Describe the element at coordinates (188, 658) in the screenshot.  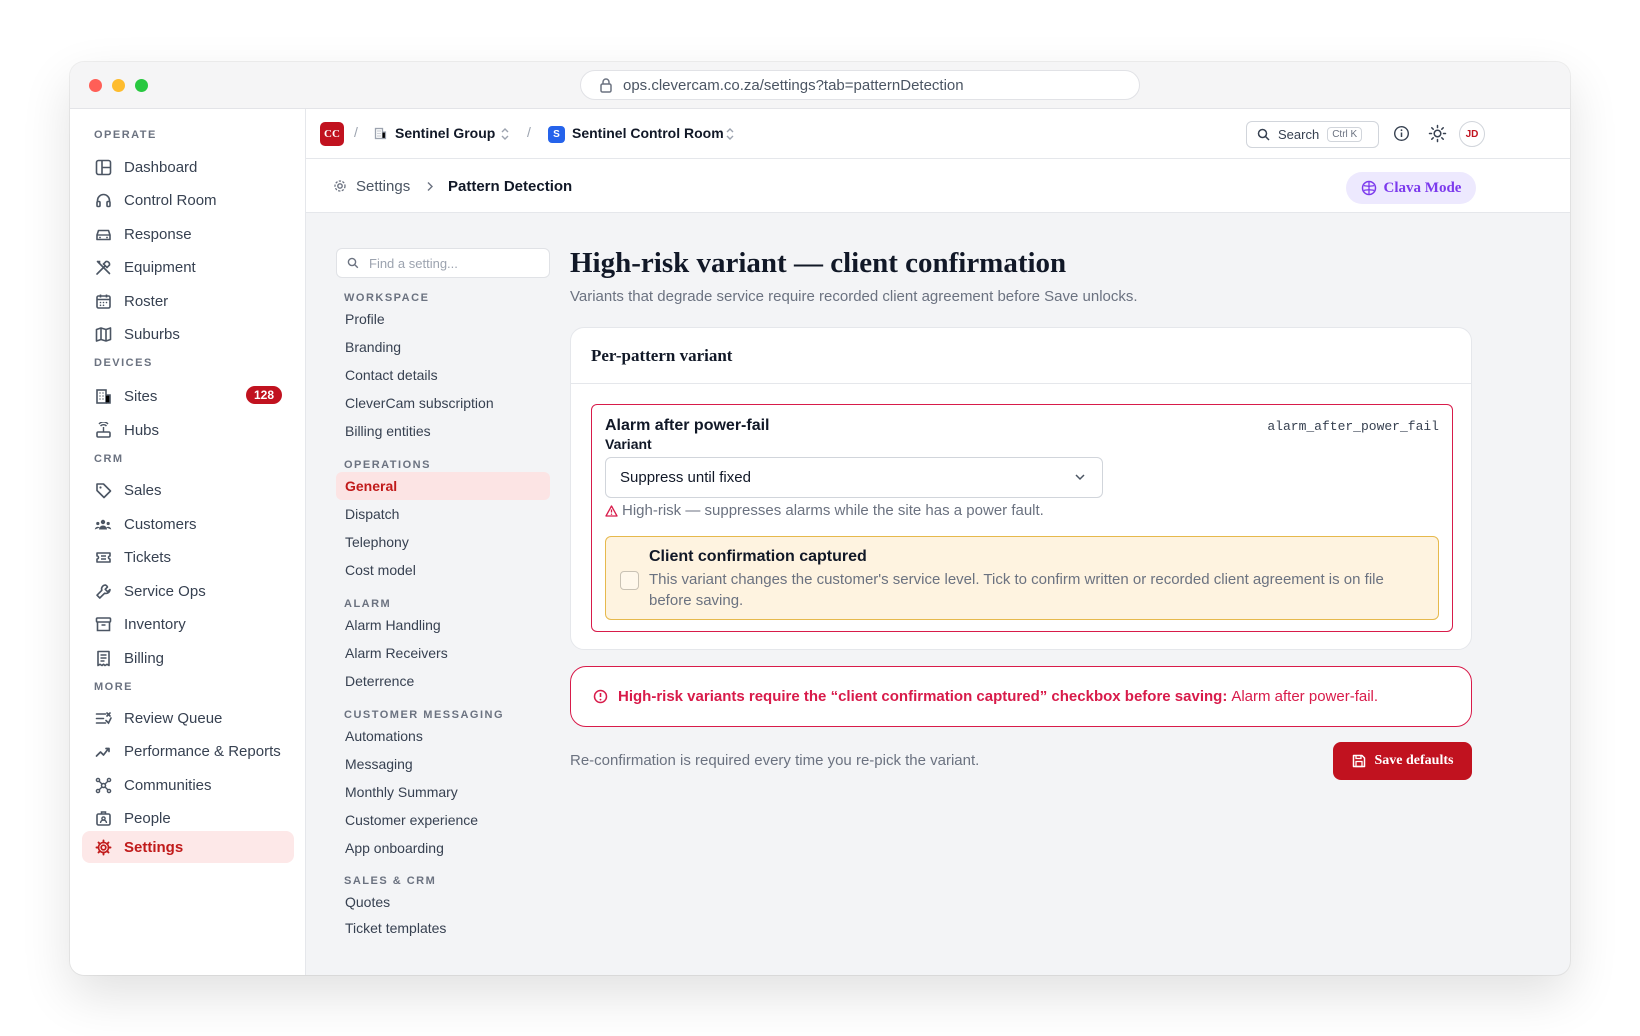
I see `sidebar-item-billing: Billing` at that location.